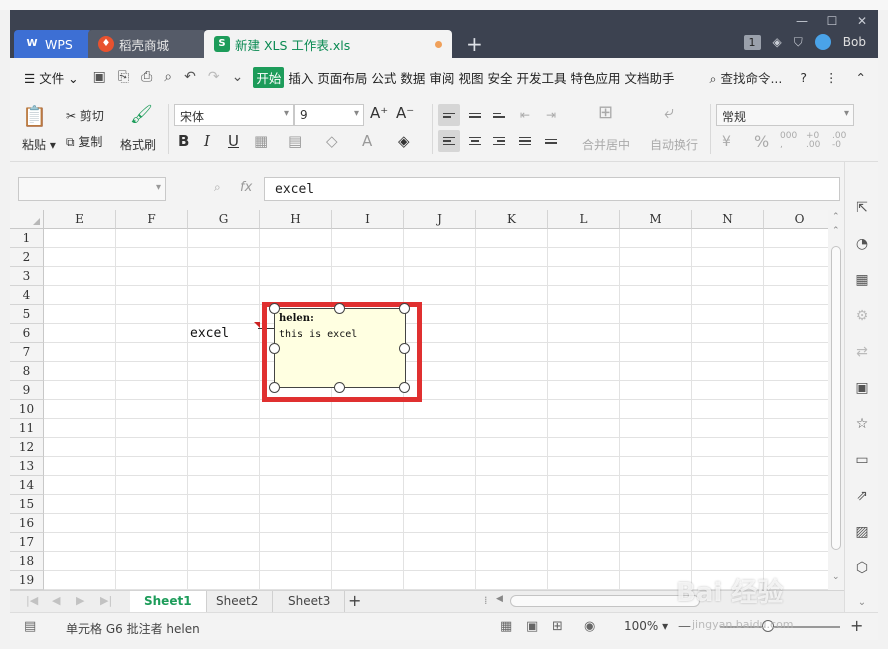  What do you see at coordinates (862, 244) in the screenshot?
I see `shapes-icon: ◔` at bounding box center [862, 244].